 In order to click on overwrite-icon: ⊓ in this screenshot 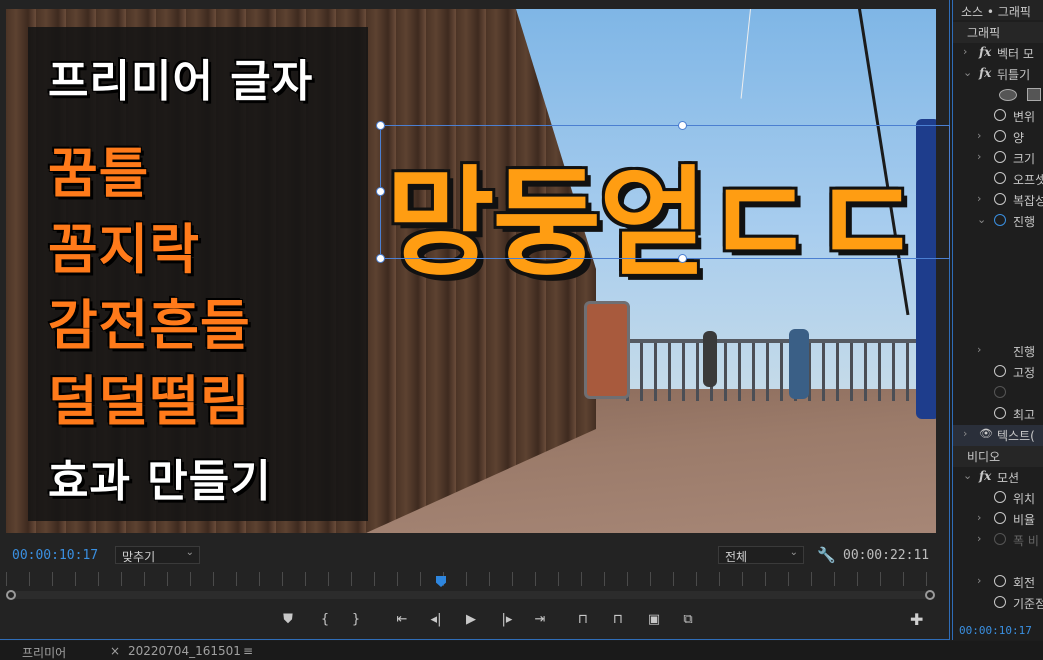, I will do `click(618, 620)`.